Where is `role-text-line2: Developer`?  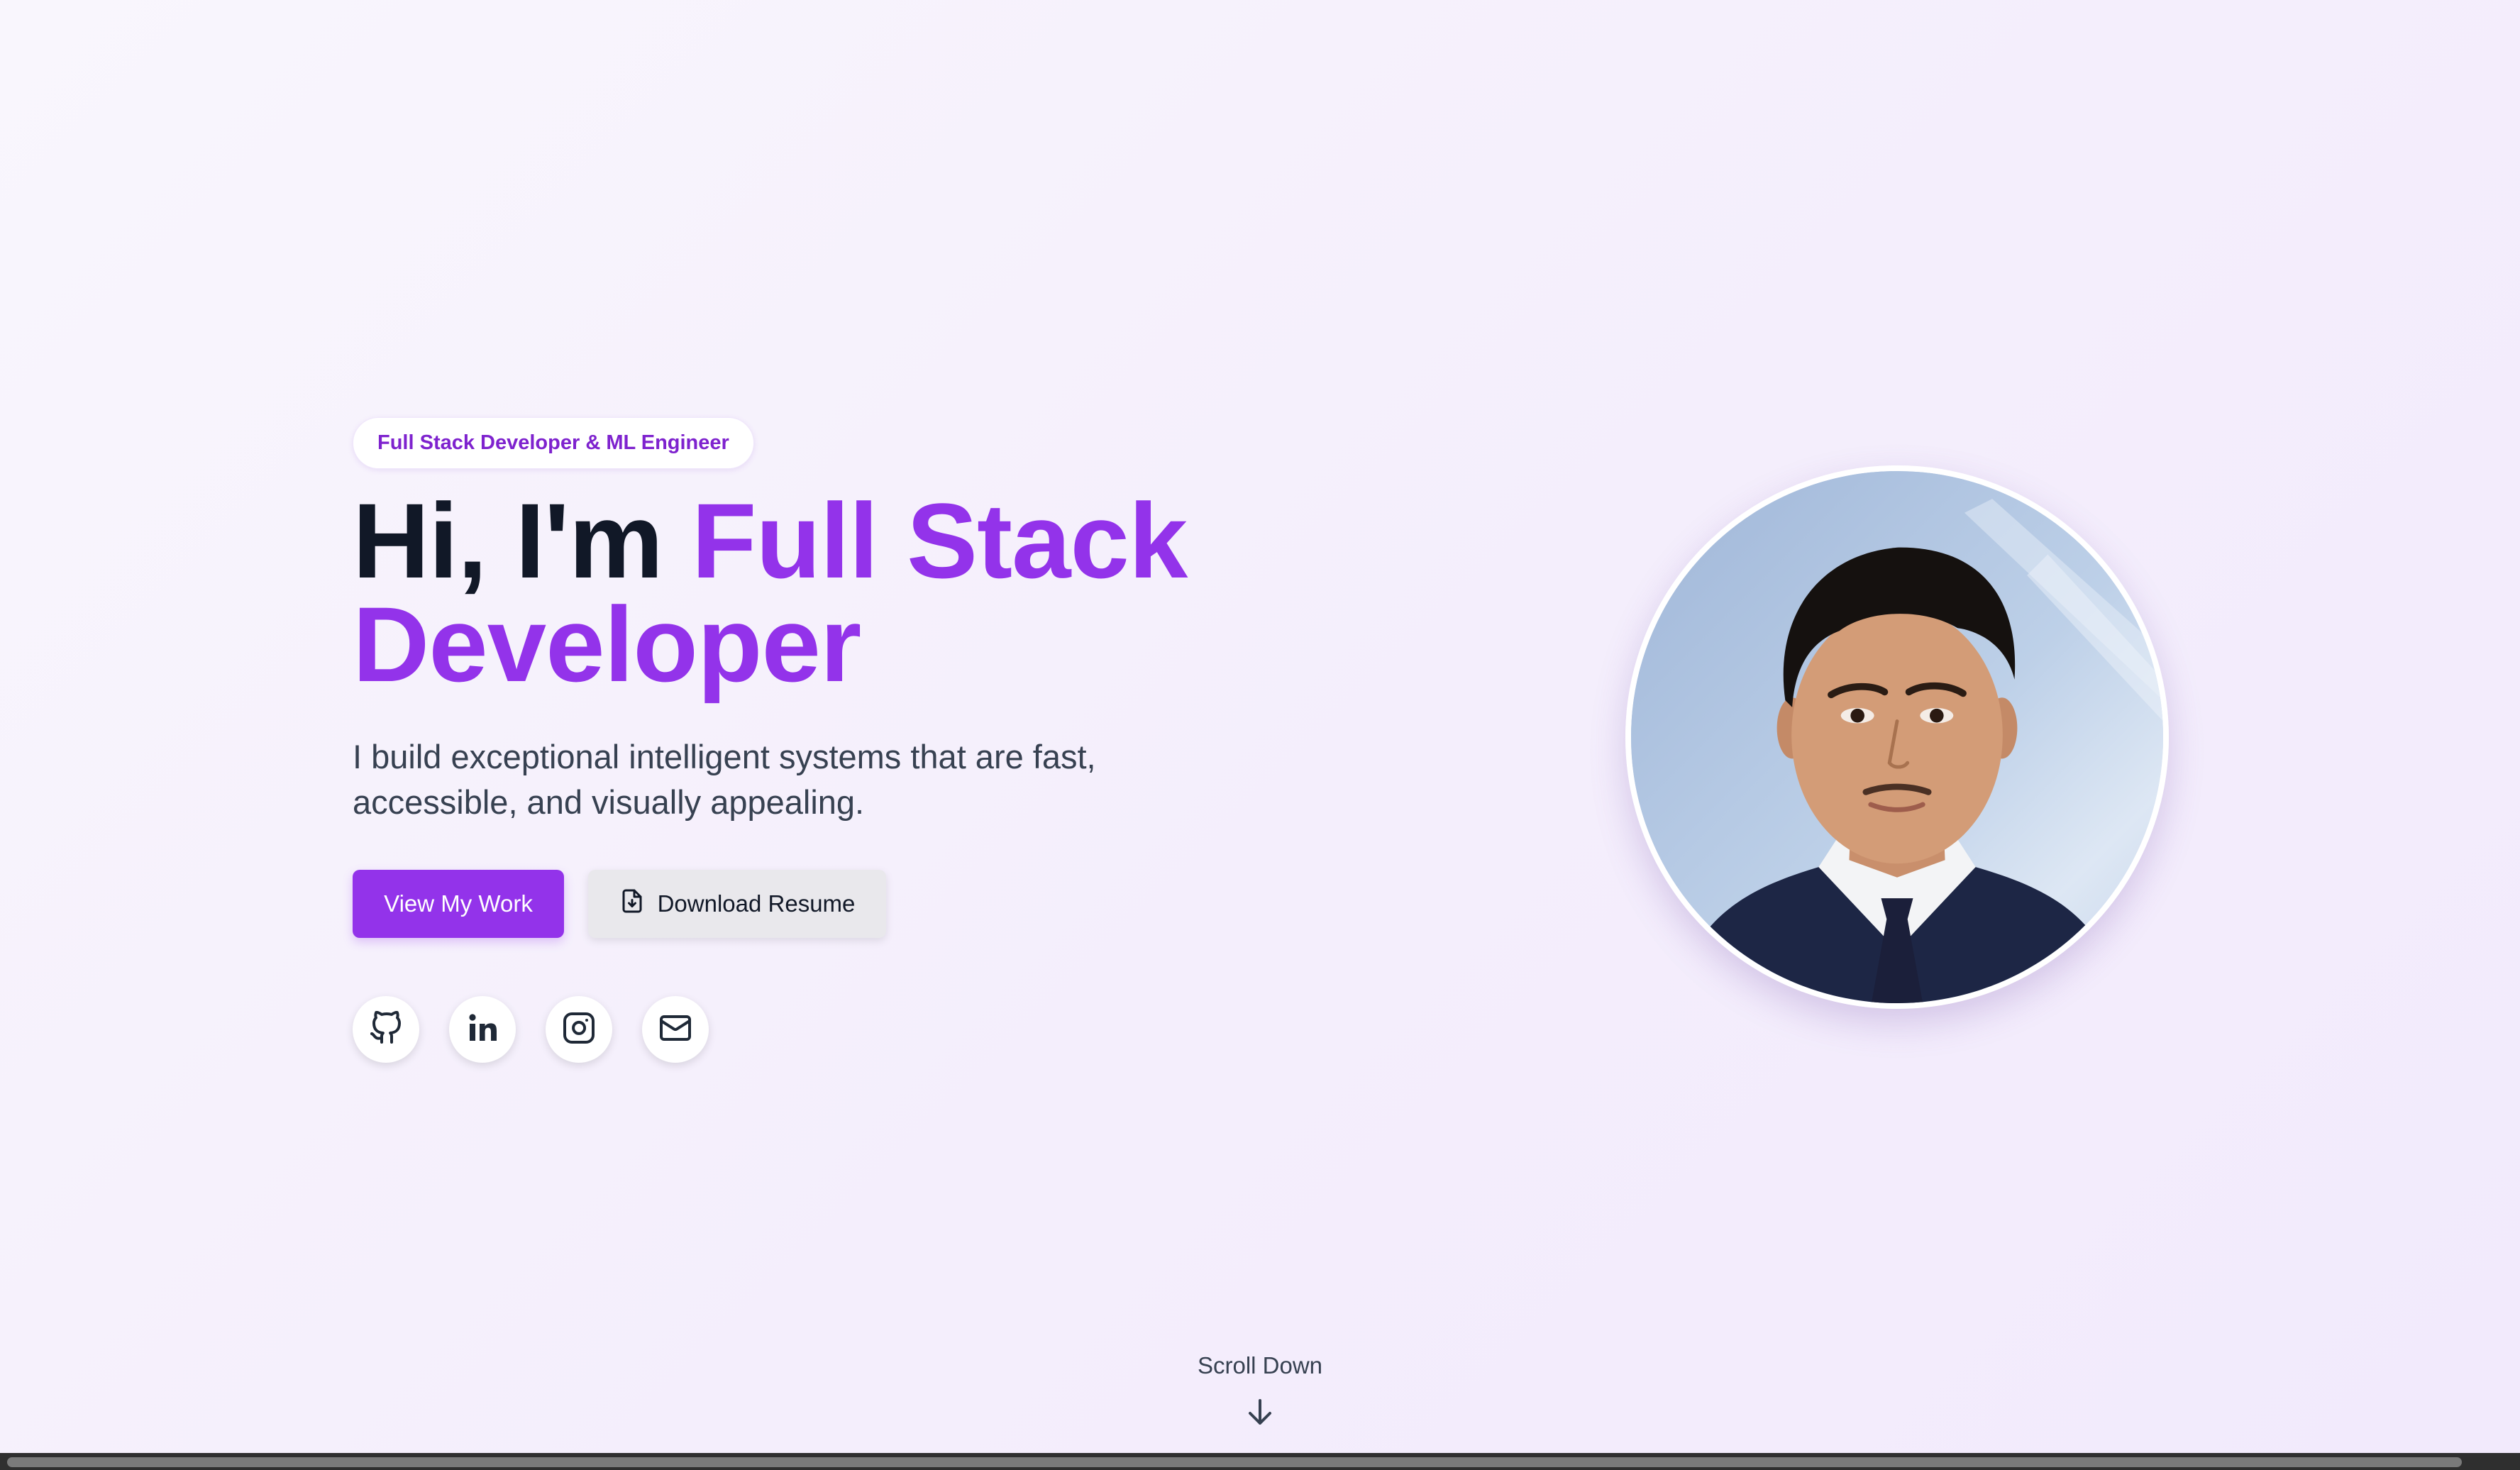
role-text-line2: Developer is located at coordinates (607, 644).